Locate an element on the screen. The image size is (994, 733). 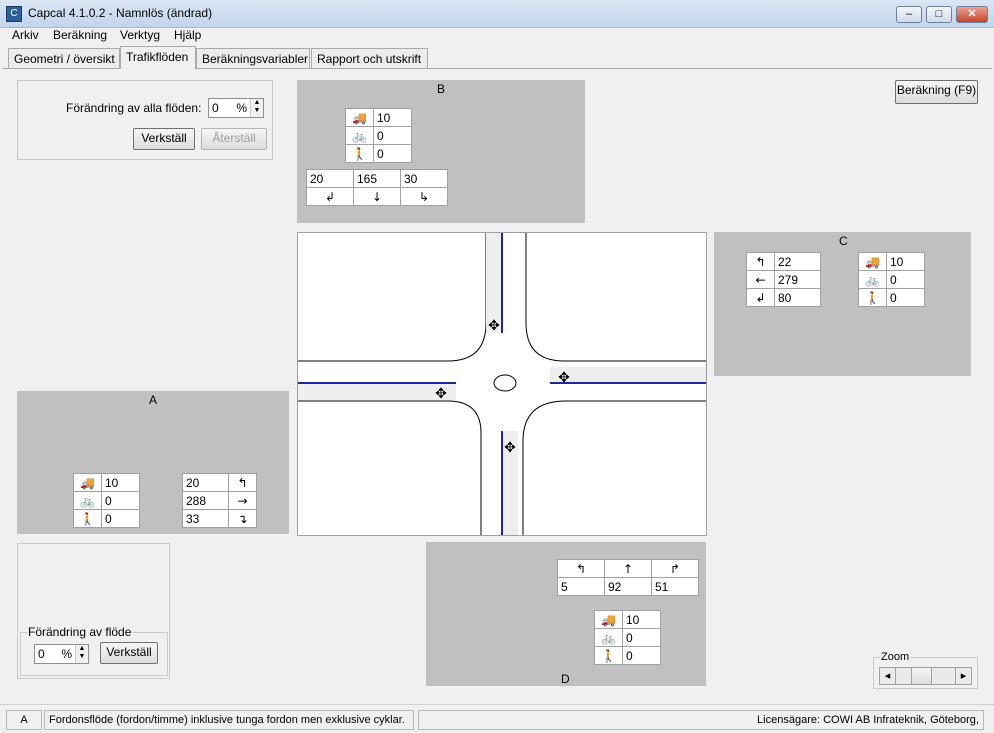
move-west-icon: ✥ is located at coordinates (441, 394).